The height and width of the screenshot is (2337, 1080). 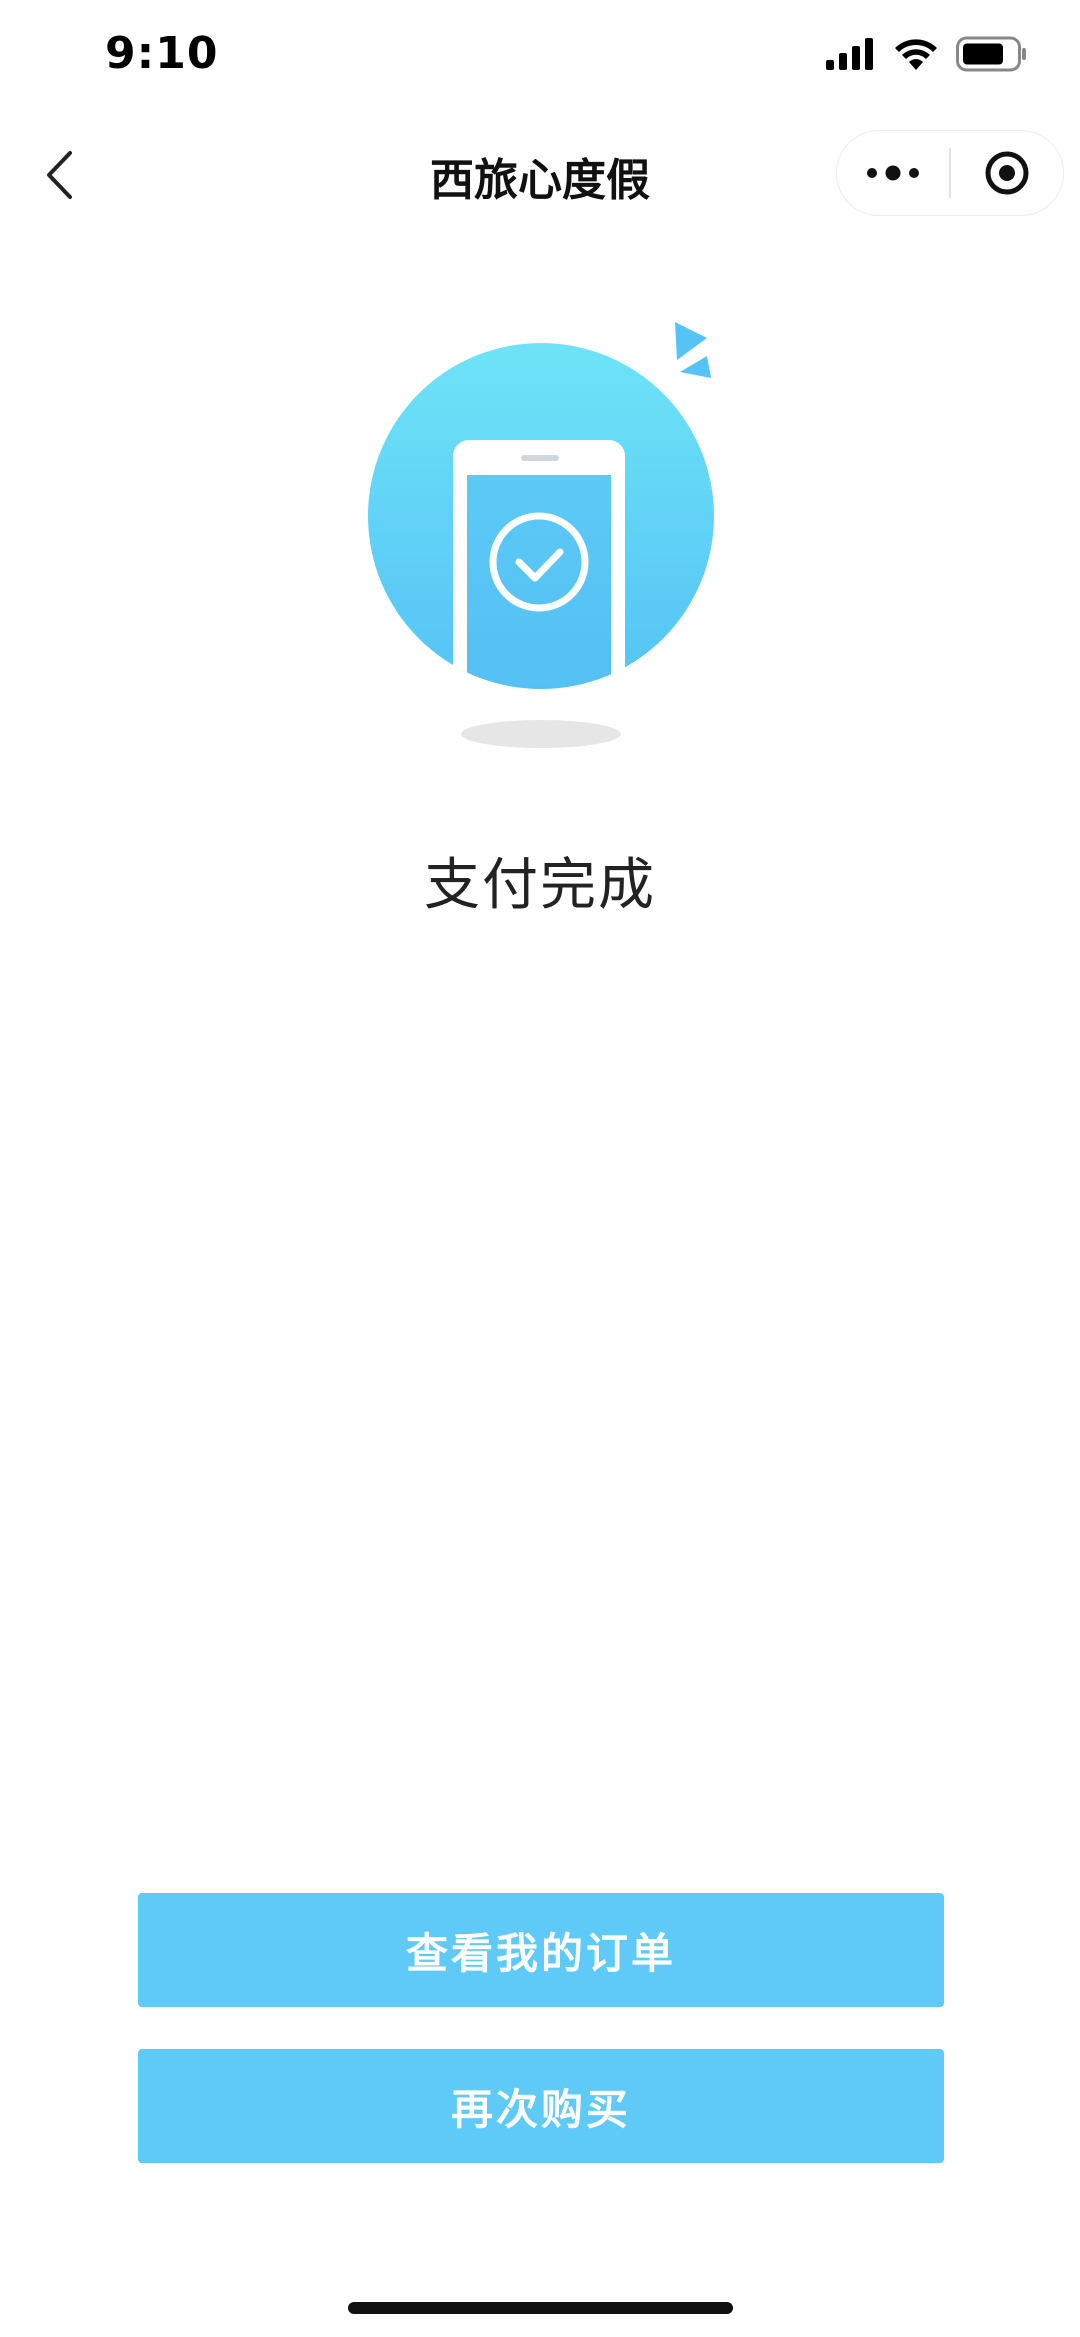 I want to click on status-bar: 9:10, so click(x=540, y=60).